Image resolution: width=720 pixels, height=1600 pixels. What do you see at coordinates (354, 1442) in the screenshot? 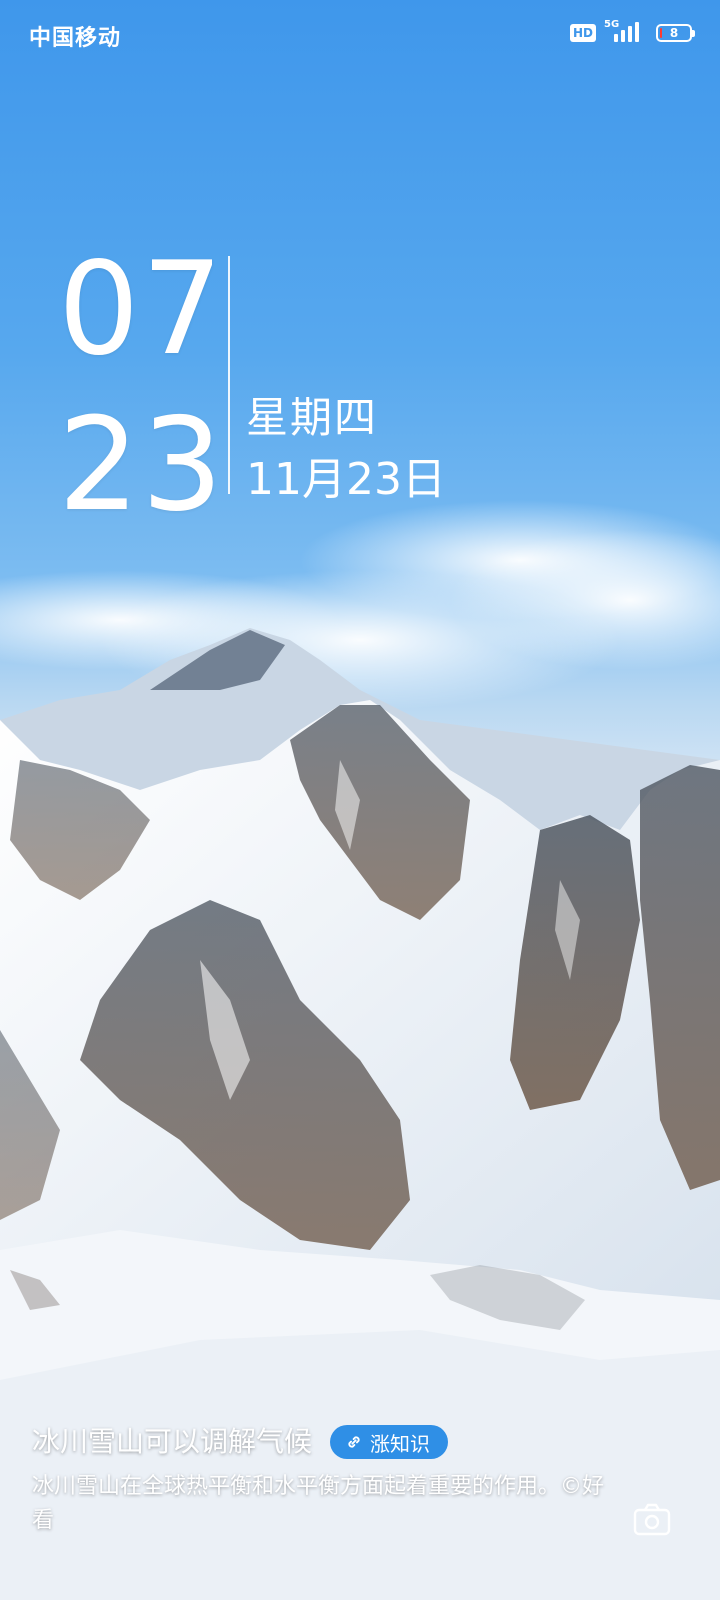
I see `link-icon` at bounding box center [354, 1442].